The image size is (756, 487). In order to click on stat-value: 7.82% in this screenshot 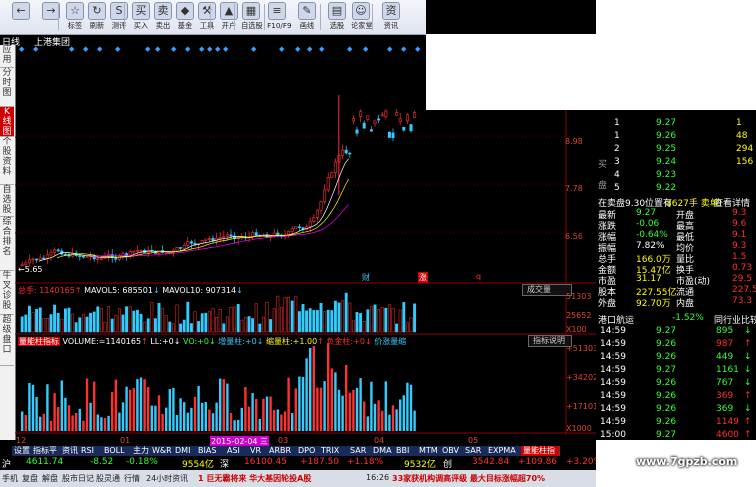, I will do `click(650, 246)`.